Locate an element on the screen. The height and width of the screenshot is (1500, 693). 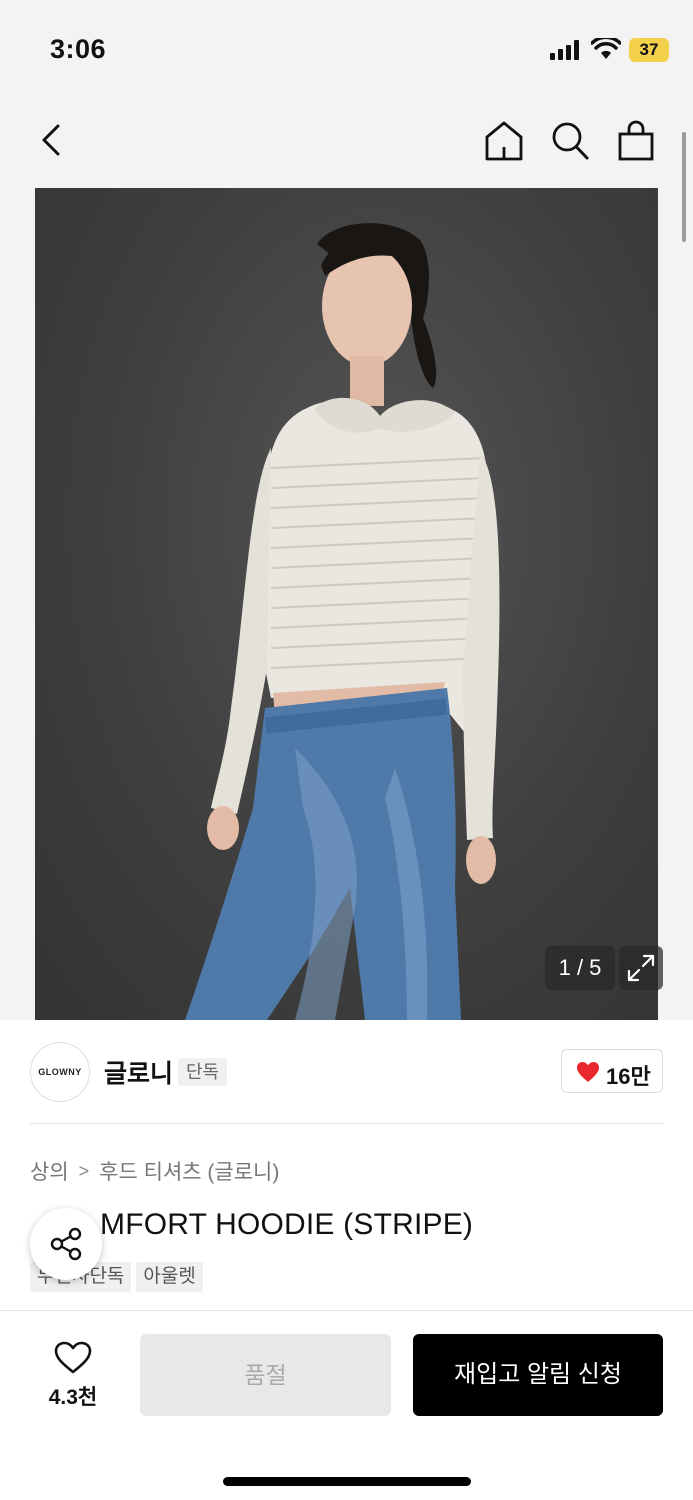
brand-like-count: 16만 is located at coordinates (628, 1076).